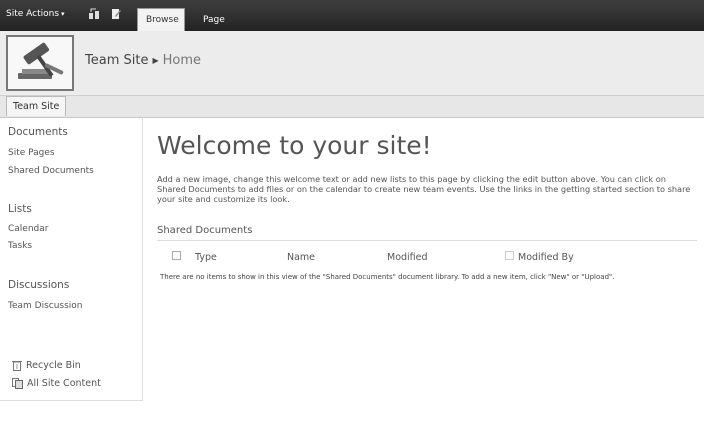 This screenshot has height=443, width=704. Describe the element at coordinates (94, 14) in the screenshot. I see `navigate-up-icon` at that location.